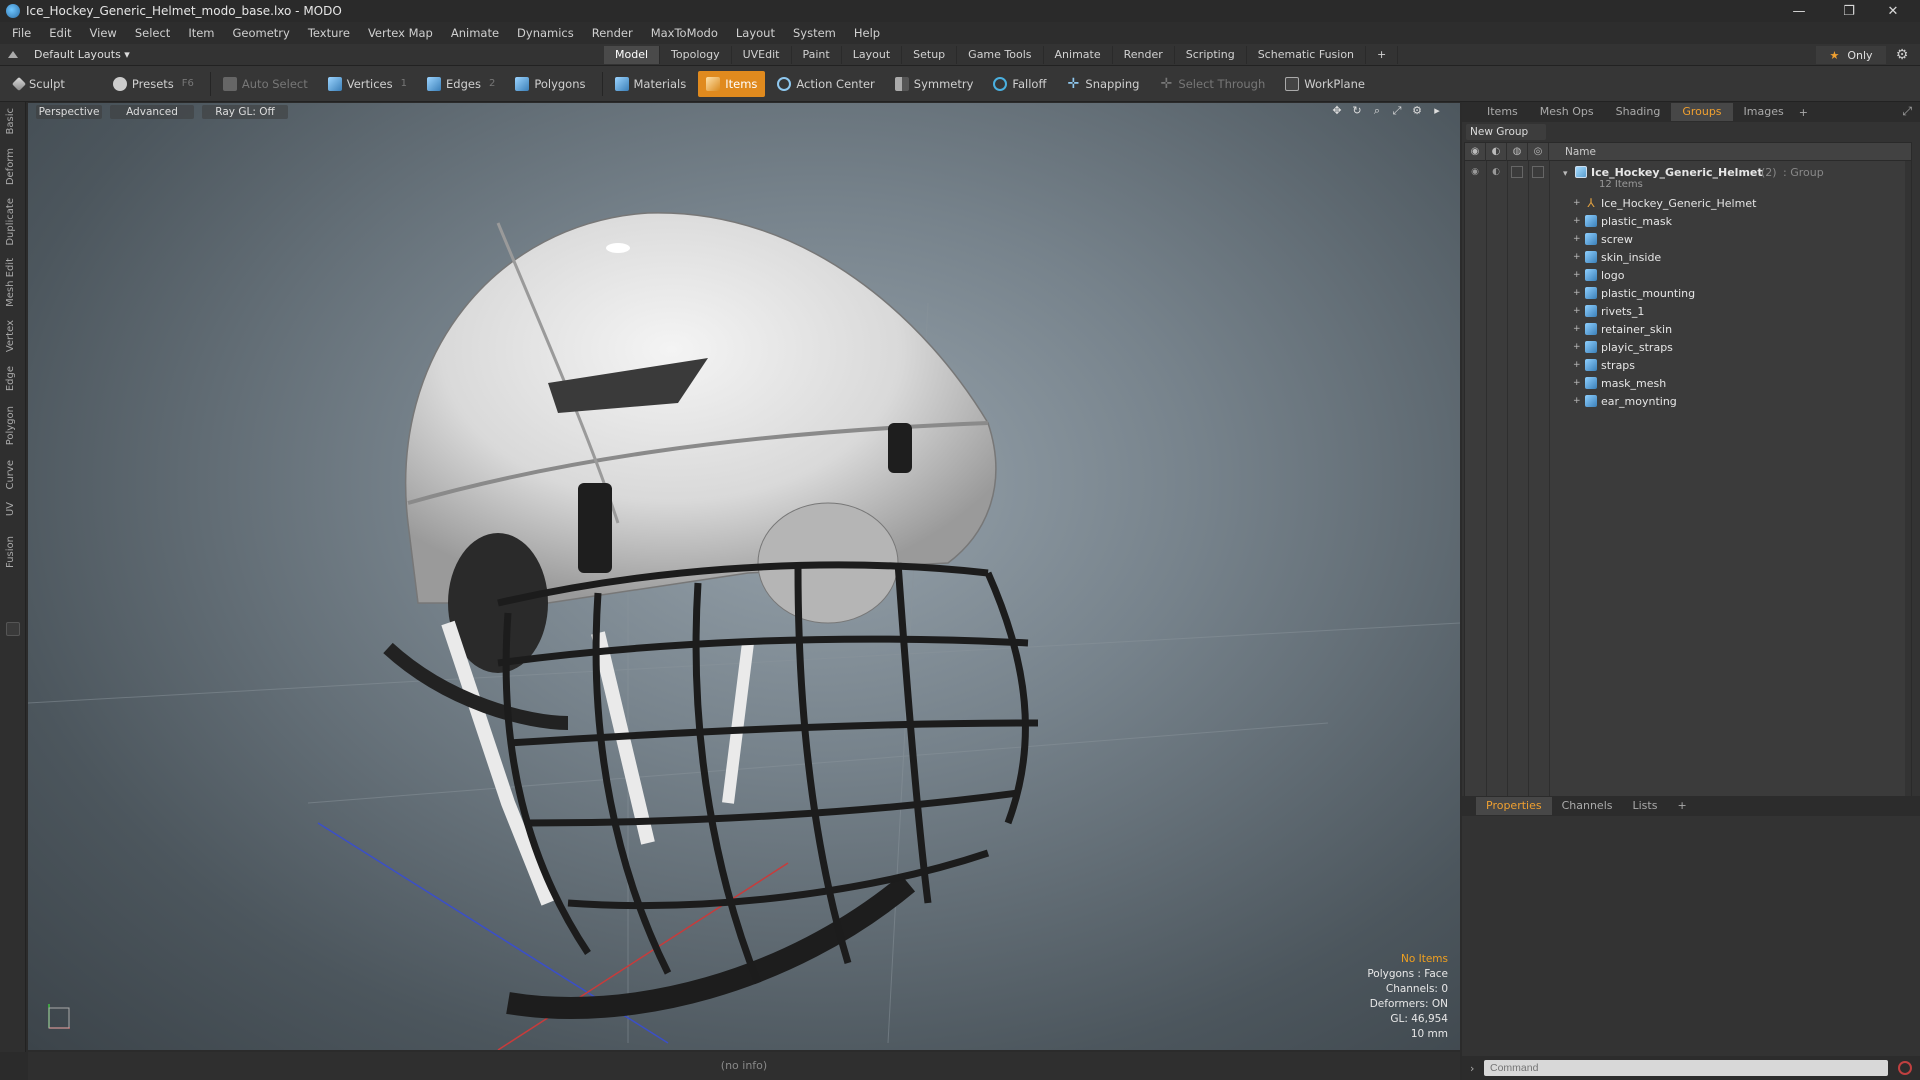 This screenshot has height=1080, width=1920. I want to click on list-item: + ⅄ Ice_Hockey_Generic_Helmet, so click(1688, 203).